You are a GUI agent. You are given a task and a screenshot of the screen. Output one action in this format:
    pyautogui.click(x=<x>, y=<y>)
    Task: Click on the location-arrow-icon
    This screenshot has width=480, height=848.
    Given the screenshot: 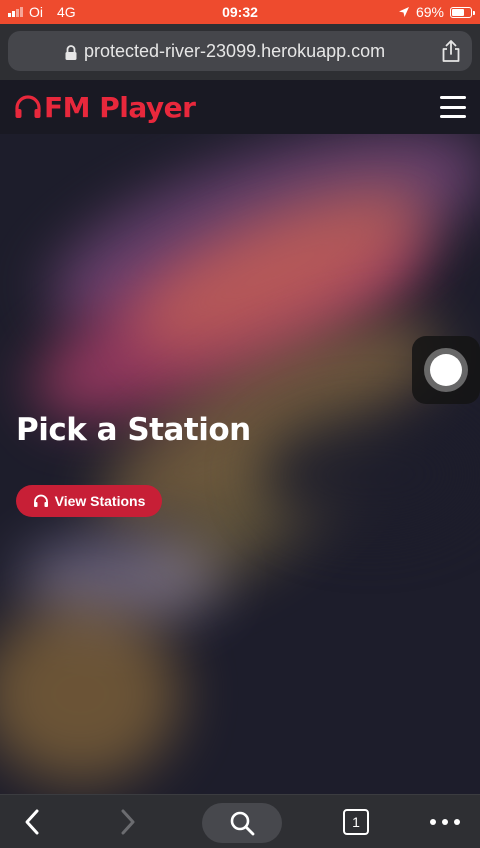 What is the action you would take?
    pyautogui.click(x=403, y=12)
    